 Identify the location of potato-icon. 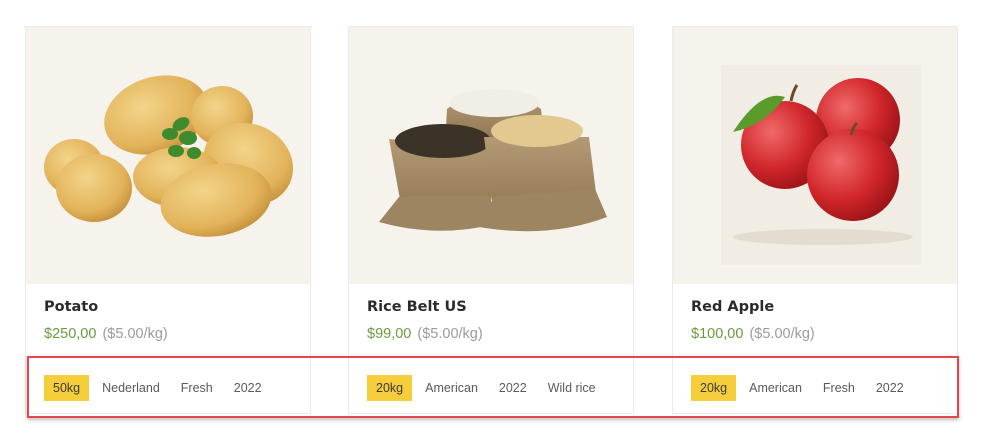
(168, 156).